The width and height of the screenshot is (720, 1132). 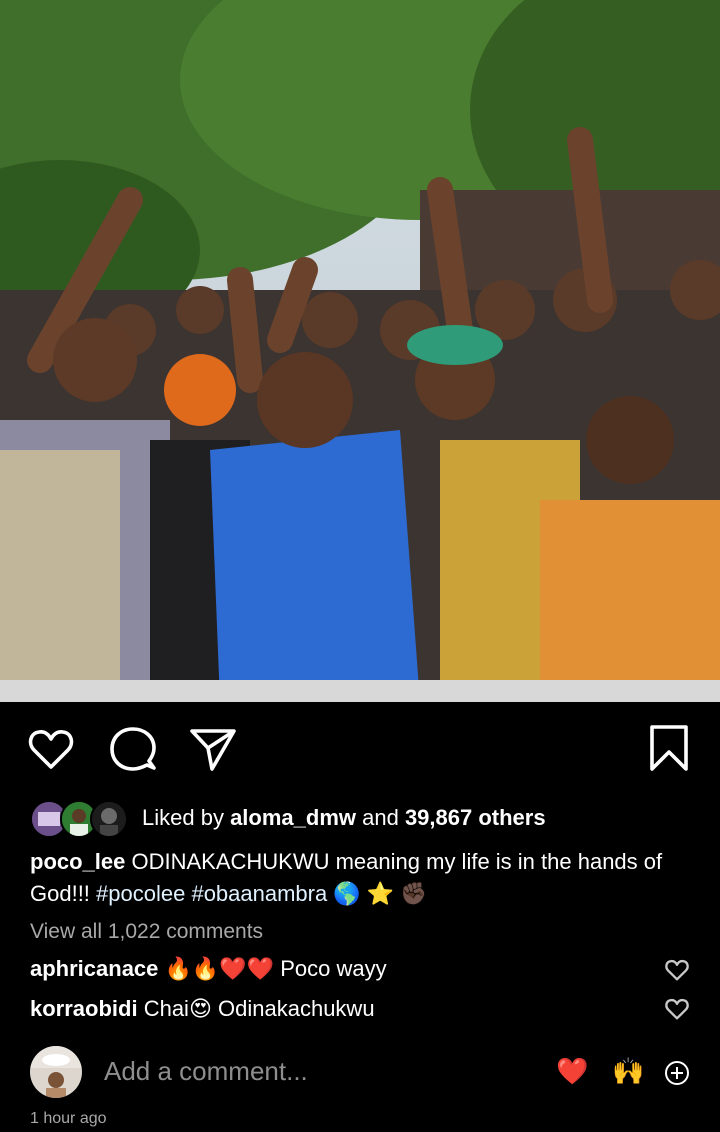 What do you see at coordinates (475, 817) in the screenshot?
I see `likes-count: 39,867 others` at bounding box center [475, 817].